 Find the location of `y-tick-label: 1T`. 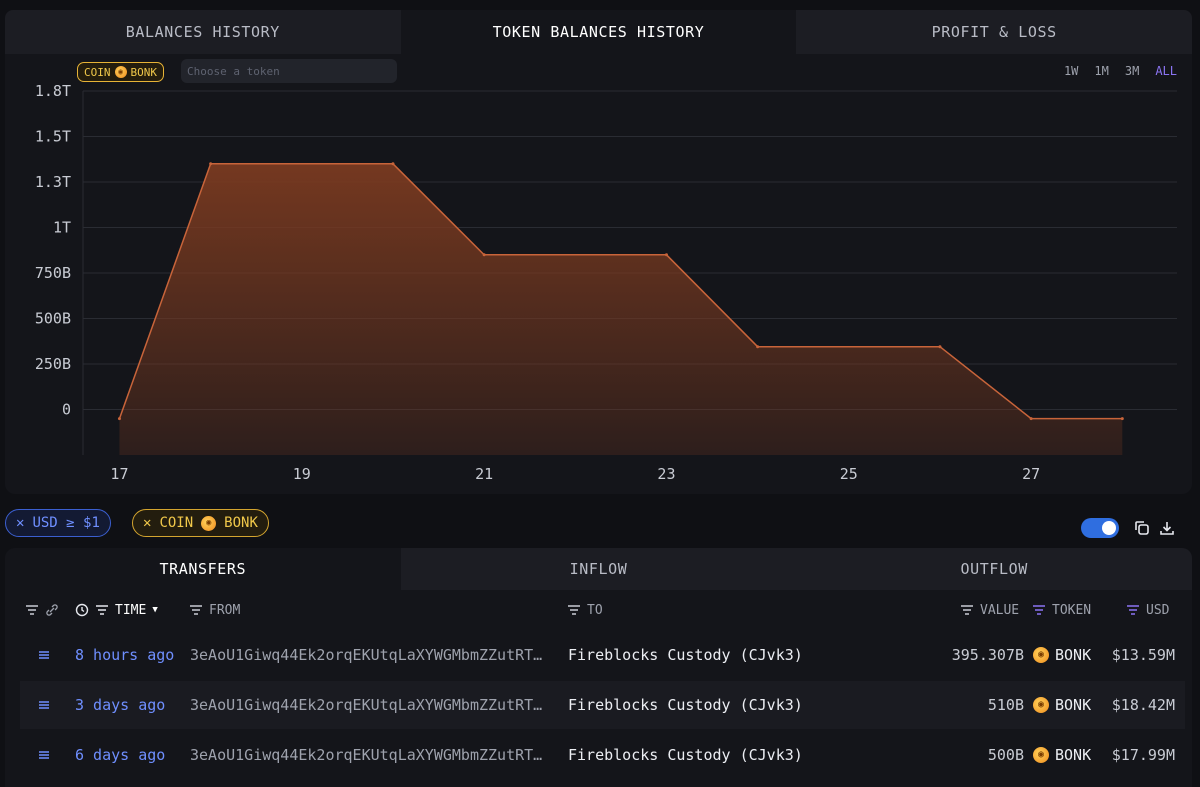

y-tick-label: 1T is located at coordinates (62, 228).